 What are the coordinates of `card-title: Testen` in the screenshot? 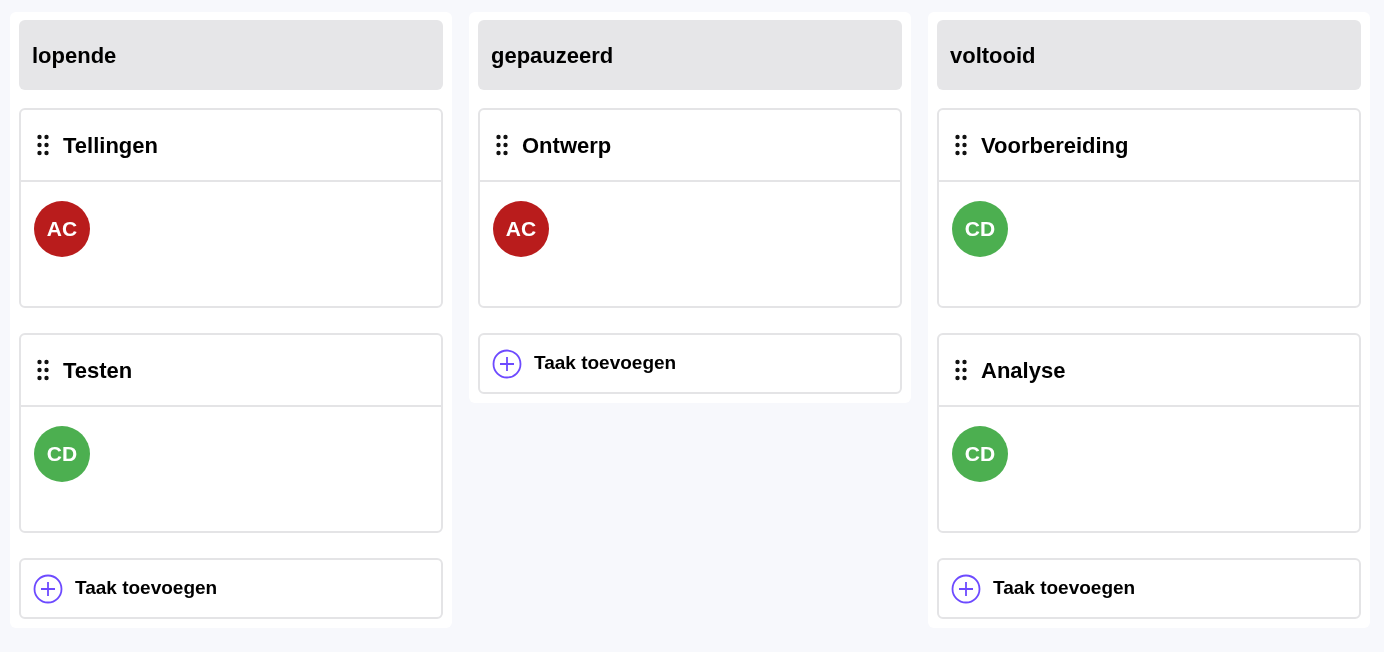 It's located at (98, 370).